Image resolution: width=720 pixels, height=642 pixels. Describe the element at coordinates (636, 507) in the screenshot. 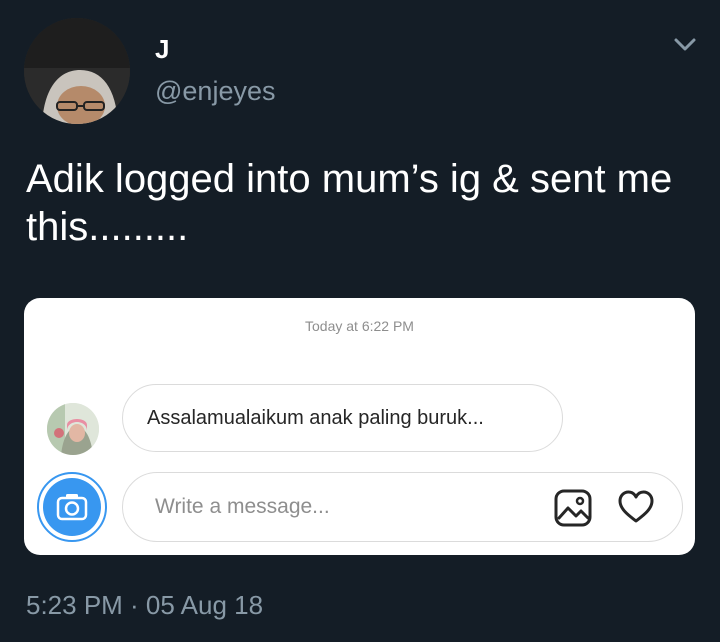

I see `heart-icon` at that location.